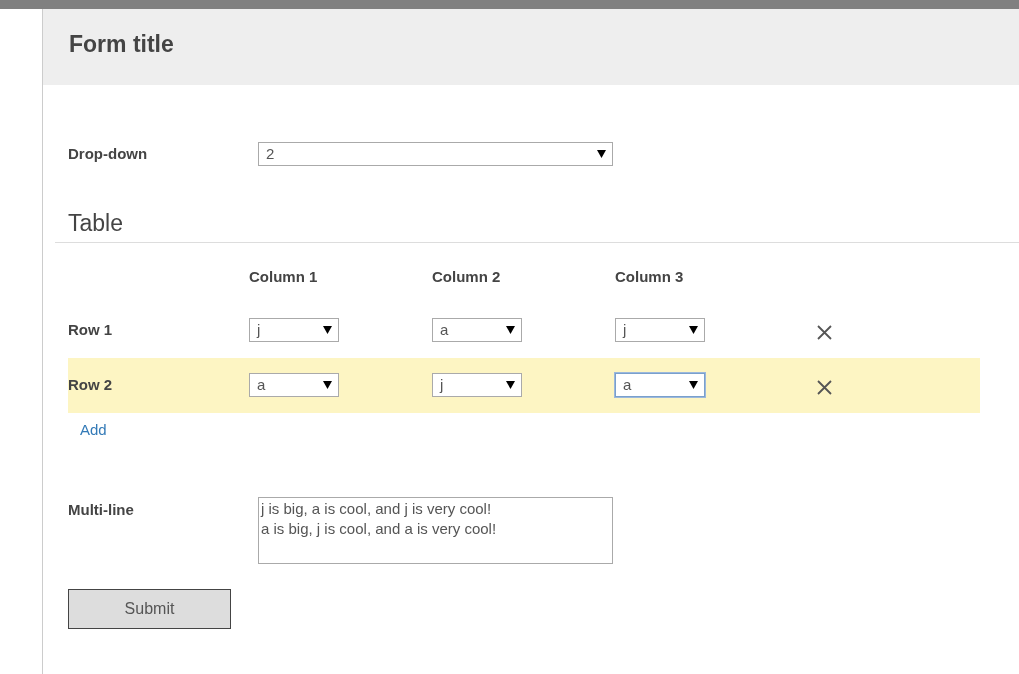 The image size is (1019, 674). What do you see at coordinates (435, 531) in the screenshot?
I see `multiline-field: j is big, a is cool, and j is very cool! a is big, j is cool, and a is very cool!` at bounding box center [435, 531].